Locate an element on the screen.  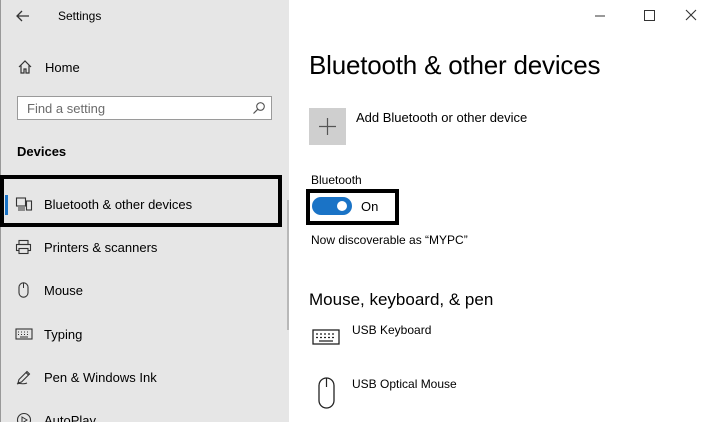
minimize-button is located at coordinates (600, 16).